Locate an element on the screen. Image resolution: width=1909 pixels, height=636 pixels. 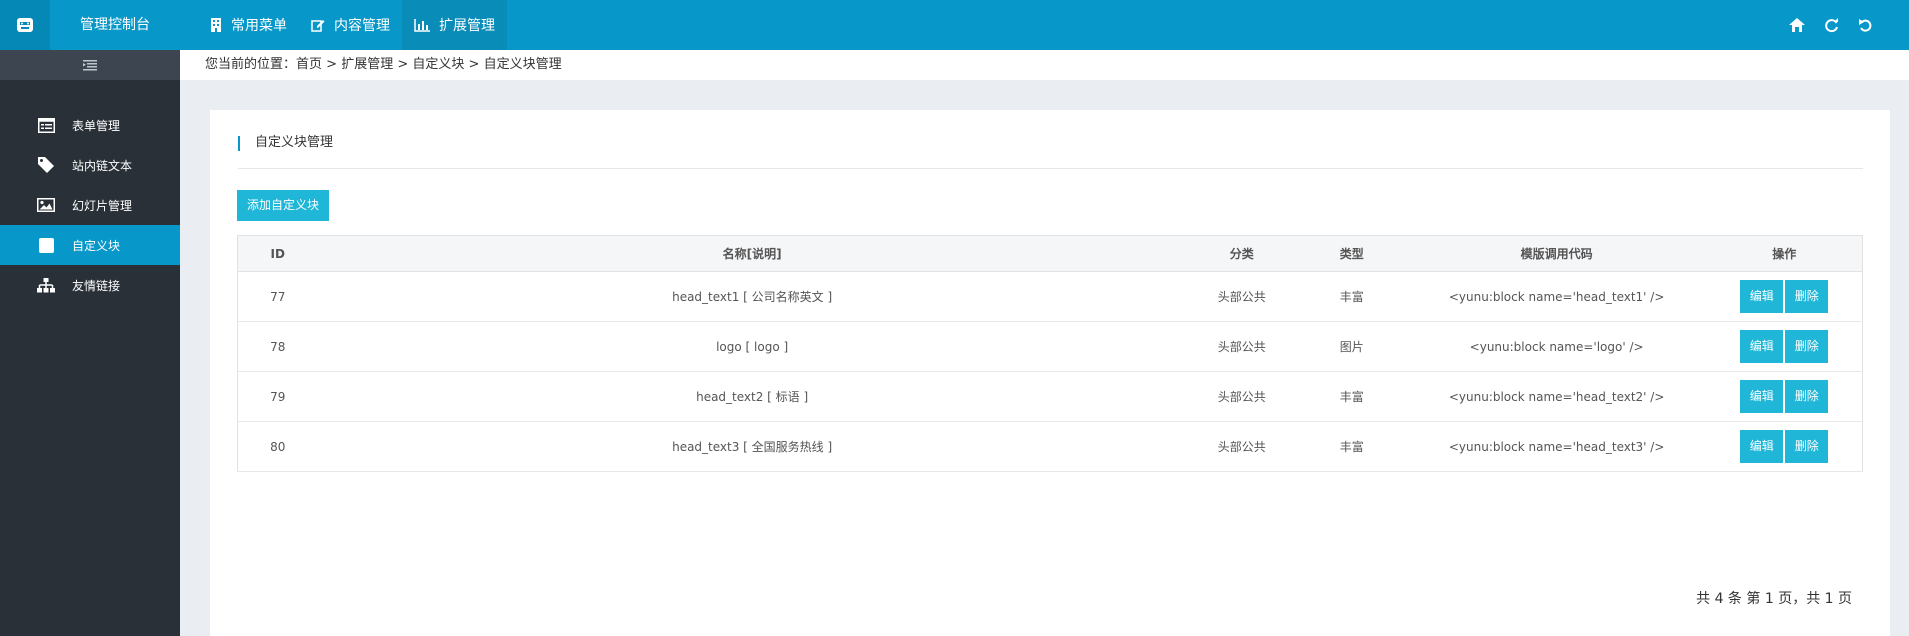
title-accent-bar is located at coordinates (239, 143).